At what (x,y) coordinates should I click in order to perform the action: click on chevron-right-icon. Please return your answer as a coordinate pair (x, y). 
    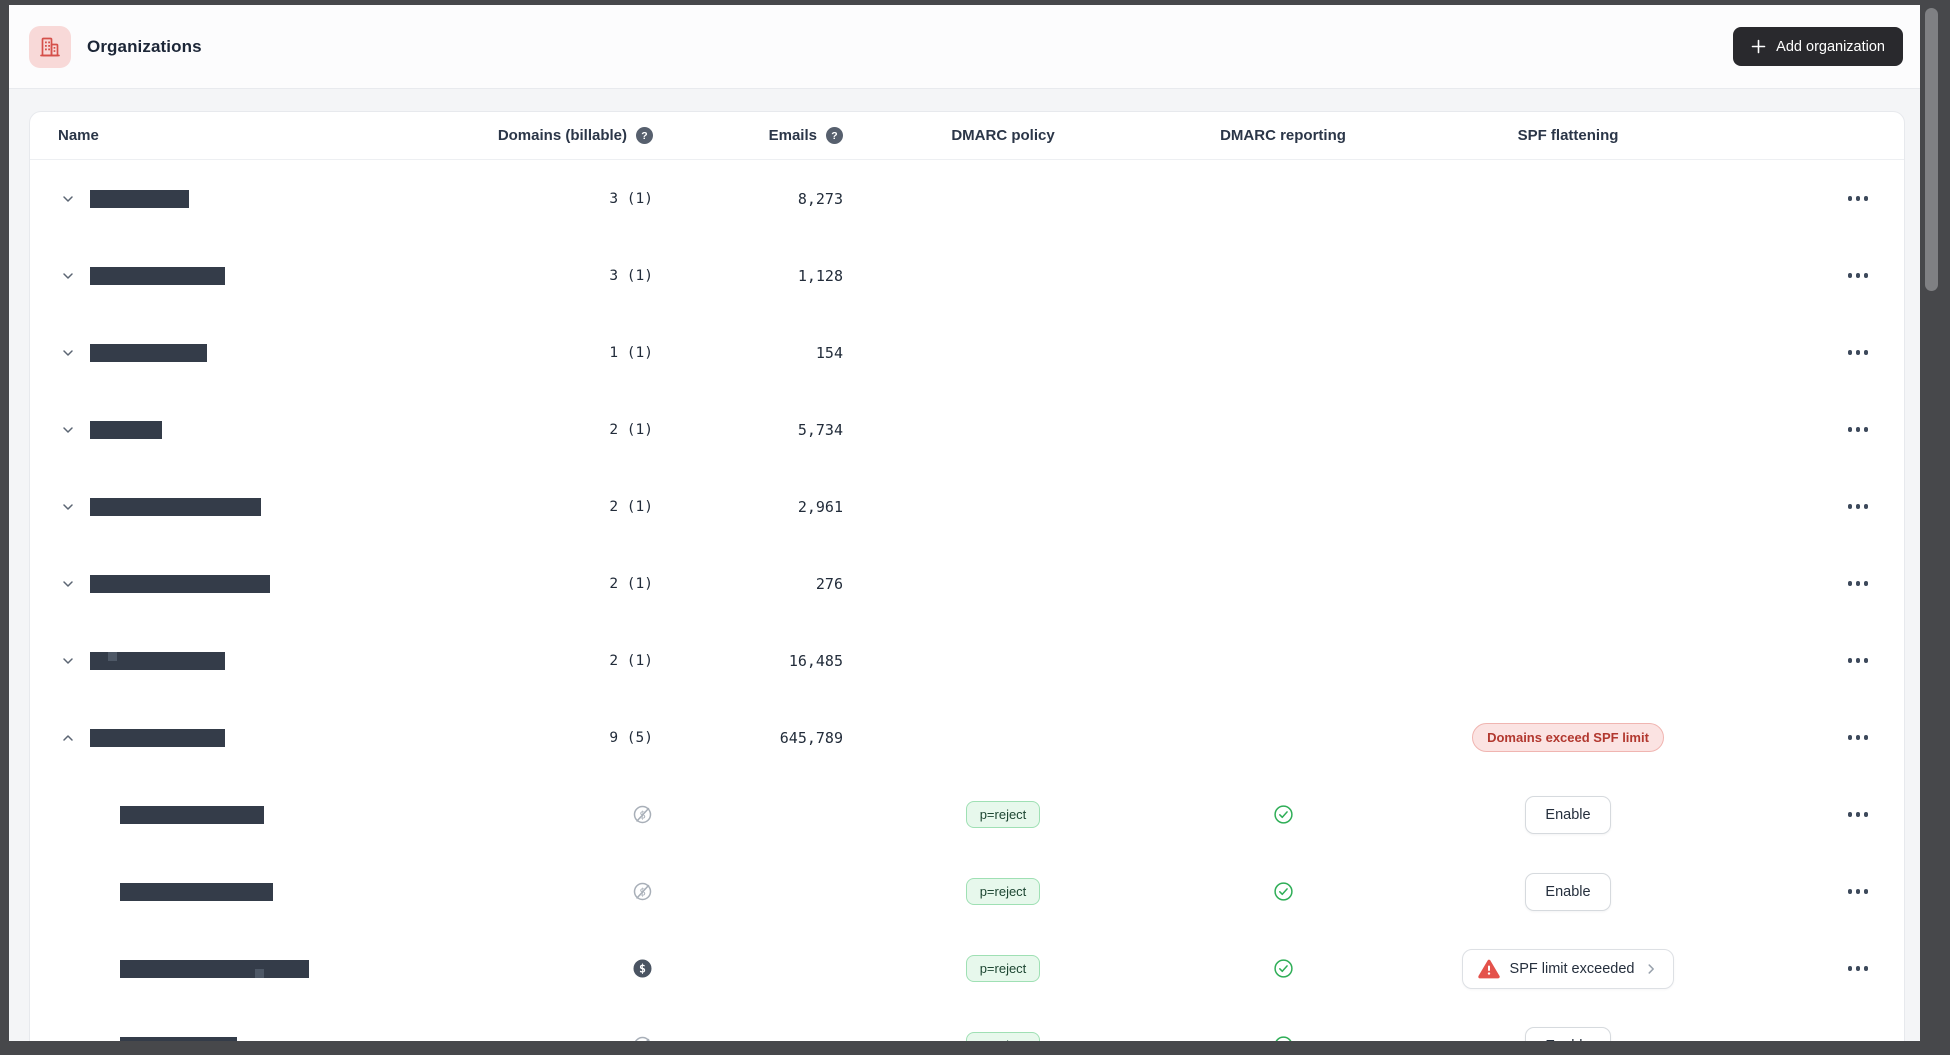
    Looking at the image, I should click on (1651, 968).